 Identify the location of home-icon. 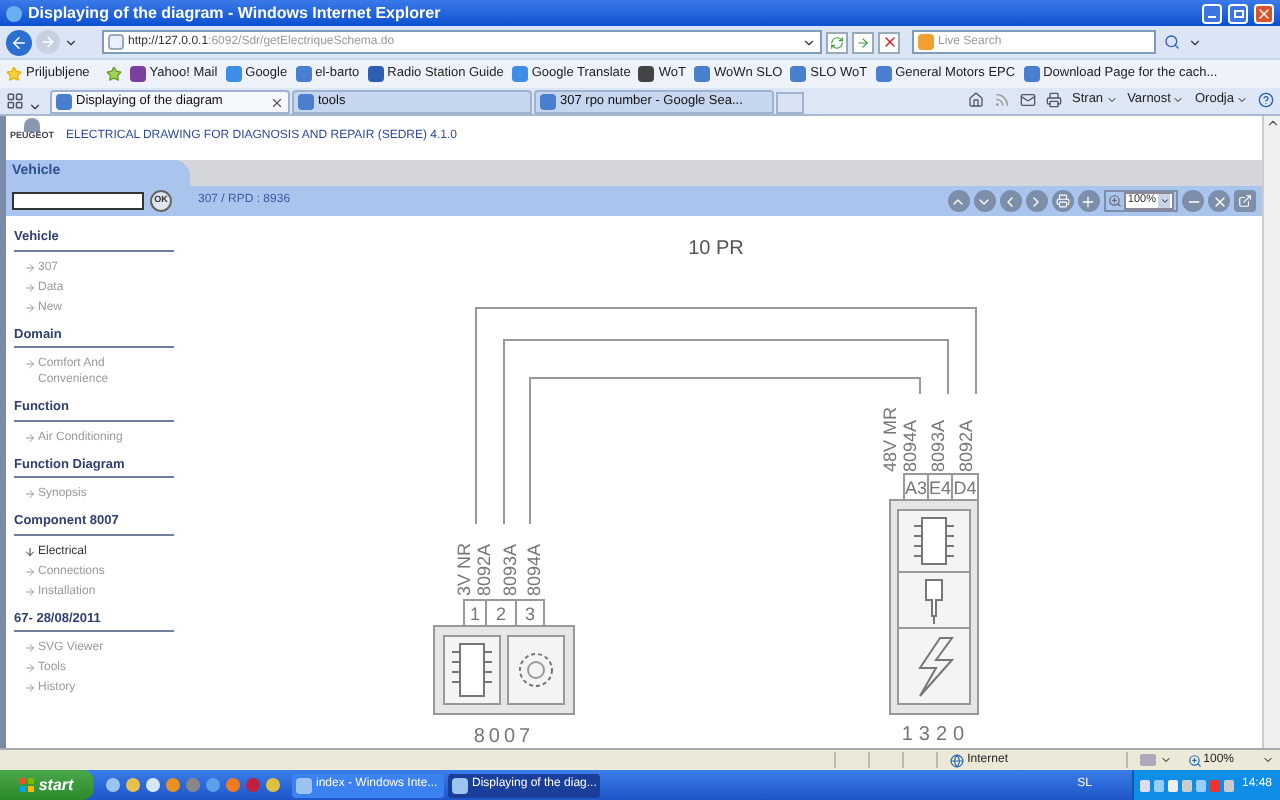
(976, 100).